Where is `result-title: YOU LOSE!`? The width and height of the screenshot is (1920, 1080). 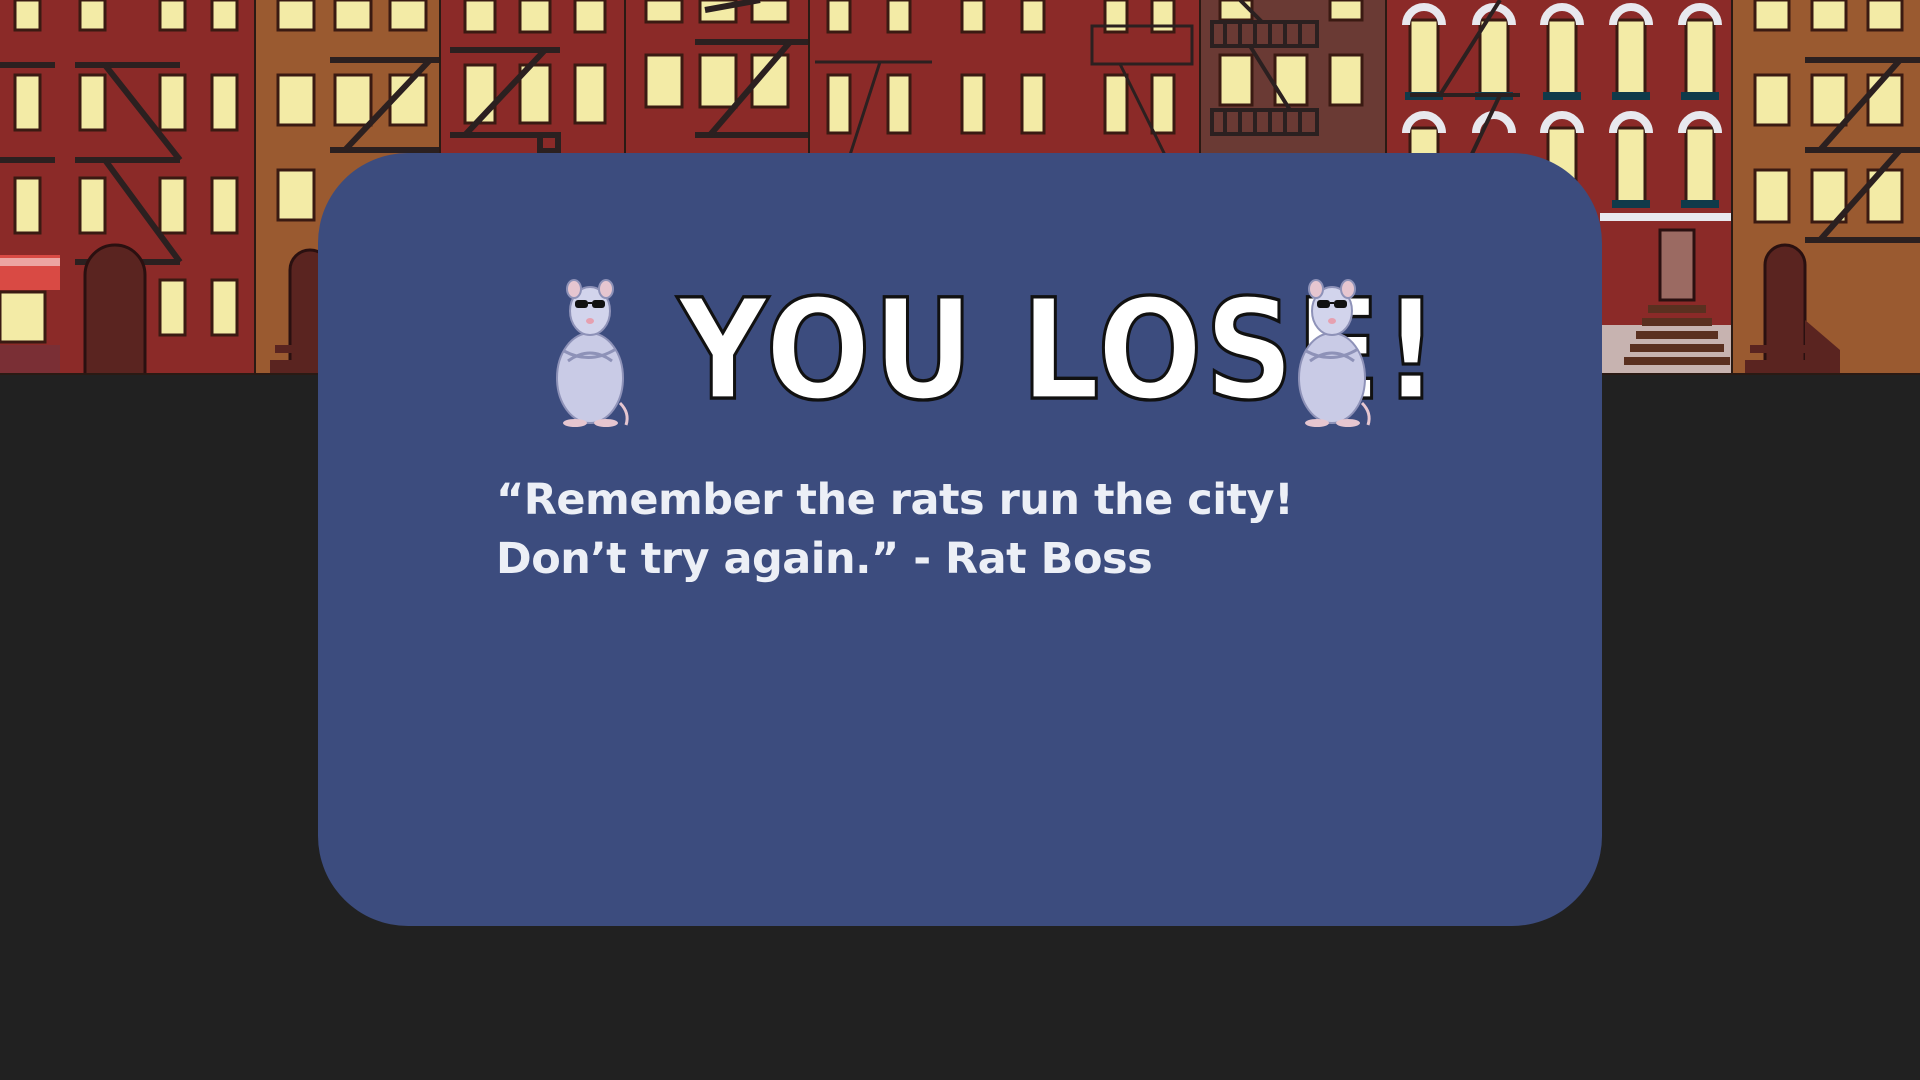 result-title: YOU LOSE! is located at coordinates (1059, 351).